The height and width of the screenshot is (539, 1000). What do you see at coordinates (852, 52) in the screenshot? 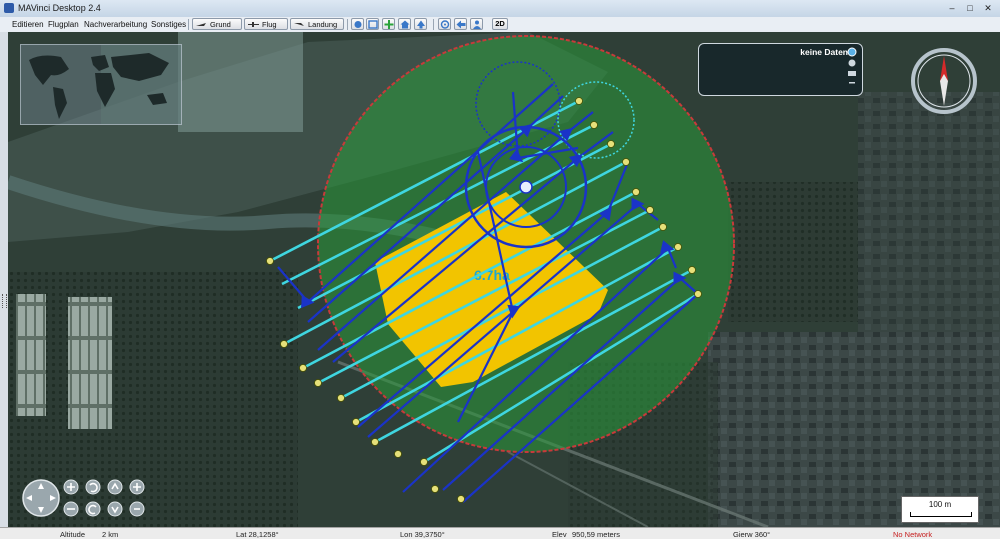
I see `info-icon` at bounding box center [852, 52].